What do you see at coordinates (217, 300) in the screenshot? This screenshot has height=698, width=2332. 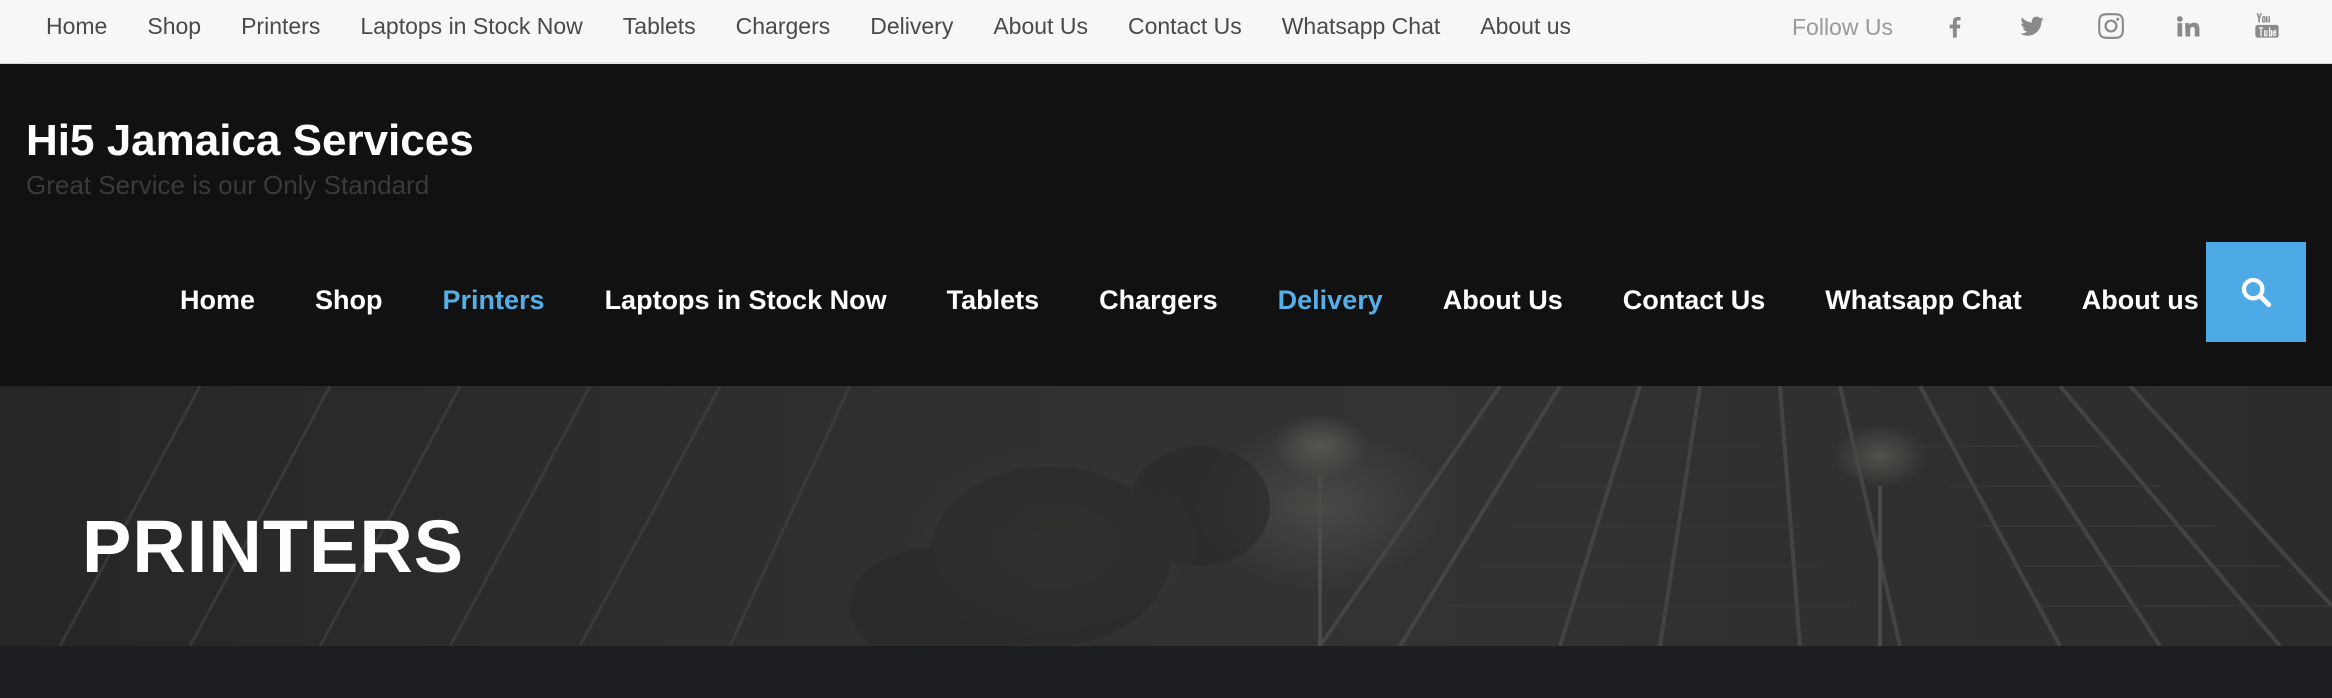 I see `main-nav-home: Home` at bounding box center [217, 300].